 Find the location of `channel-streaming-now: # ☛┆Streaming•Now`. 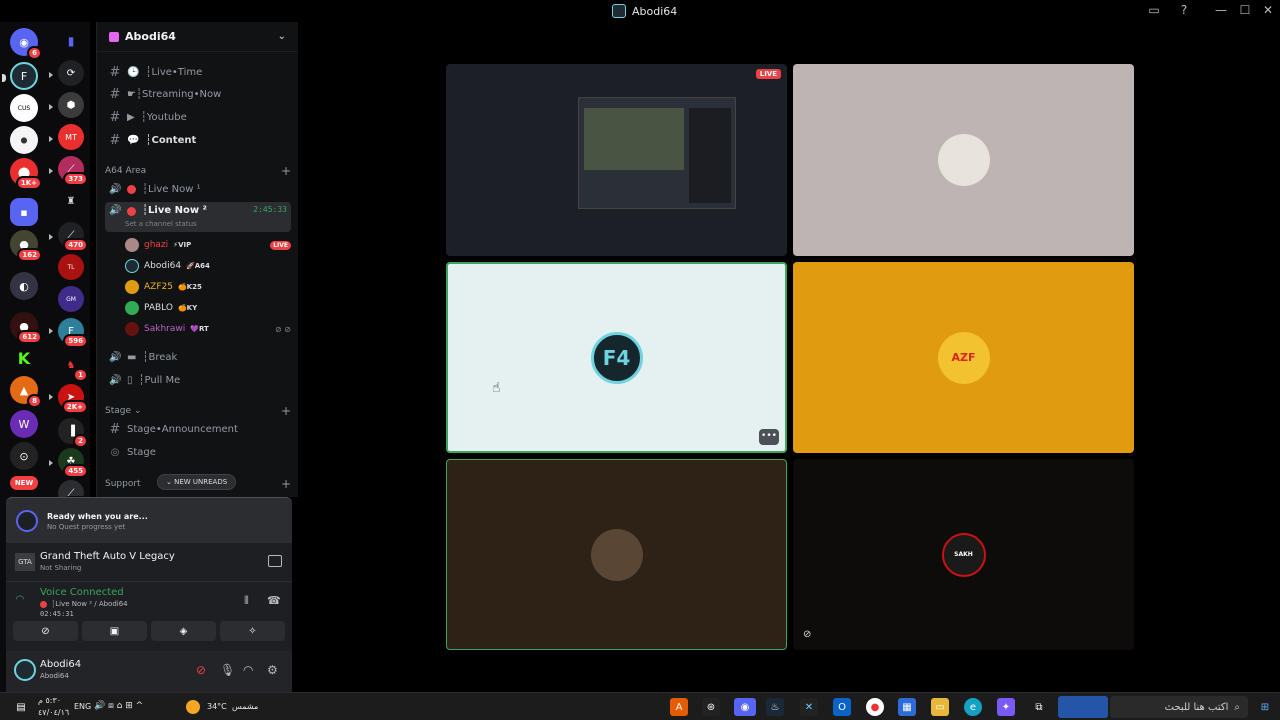

channel-streaming-now: # ☛┆Streaming•Now is located at coordinates (198, 94).